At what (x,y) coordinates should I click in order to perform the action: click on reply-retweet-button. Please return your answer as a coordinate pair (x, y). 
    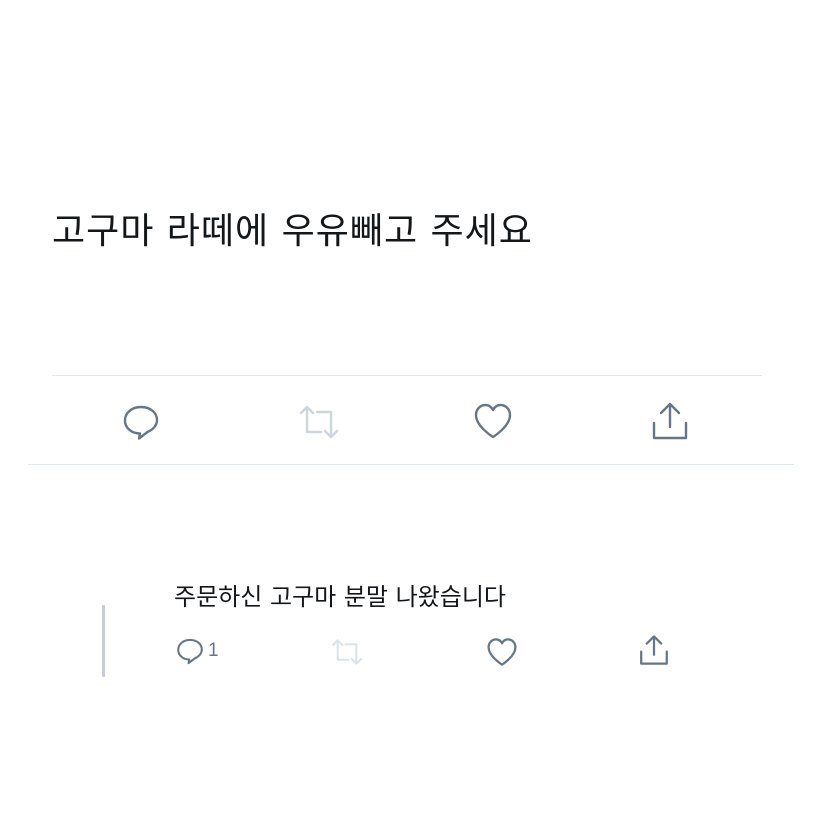
    Looking at the image, I should click on (347, 652).